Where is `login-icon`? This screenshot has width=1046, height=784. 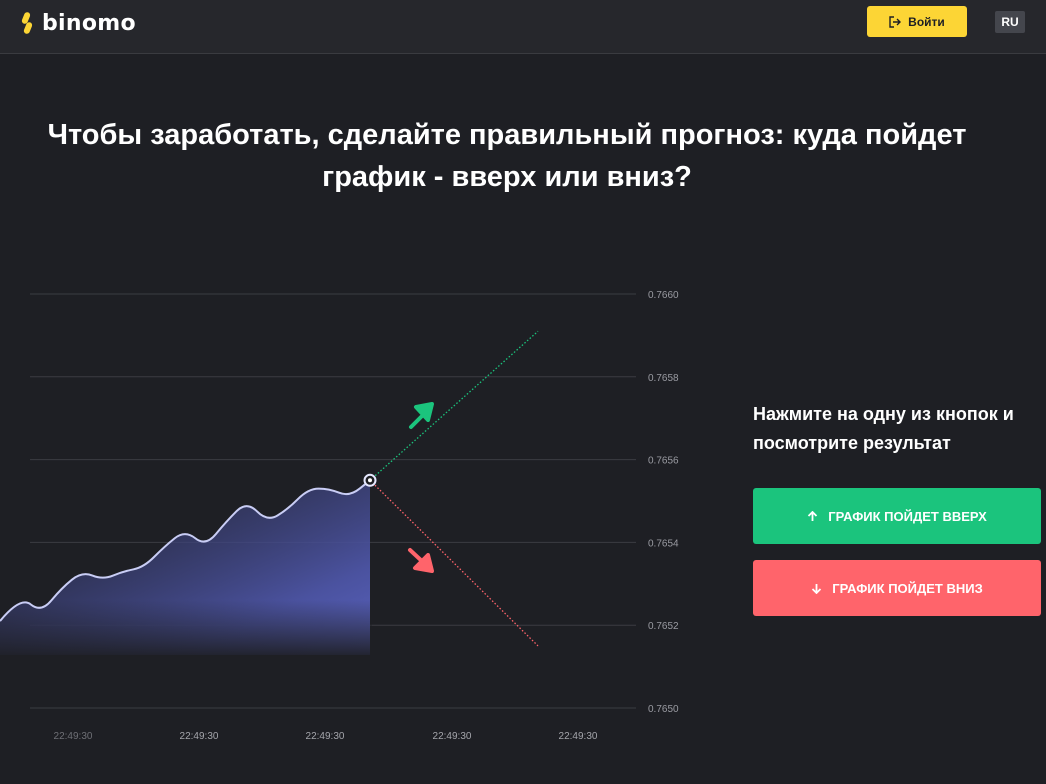
login-icon is located at coordinates (895, 21).